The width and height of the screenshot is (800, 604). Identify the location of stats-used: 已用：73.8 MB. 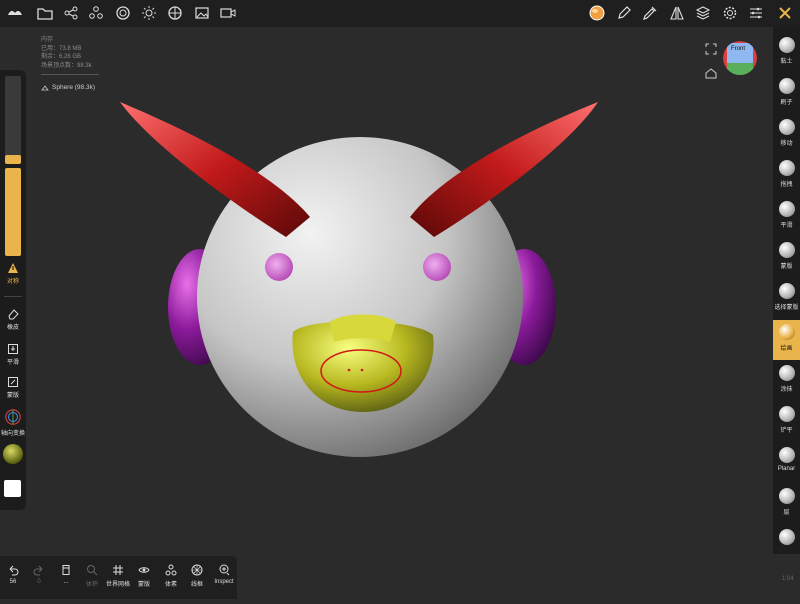
(61, 48).